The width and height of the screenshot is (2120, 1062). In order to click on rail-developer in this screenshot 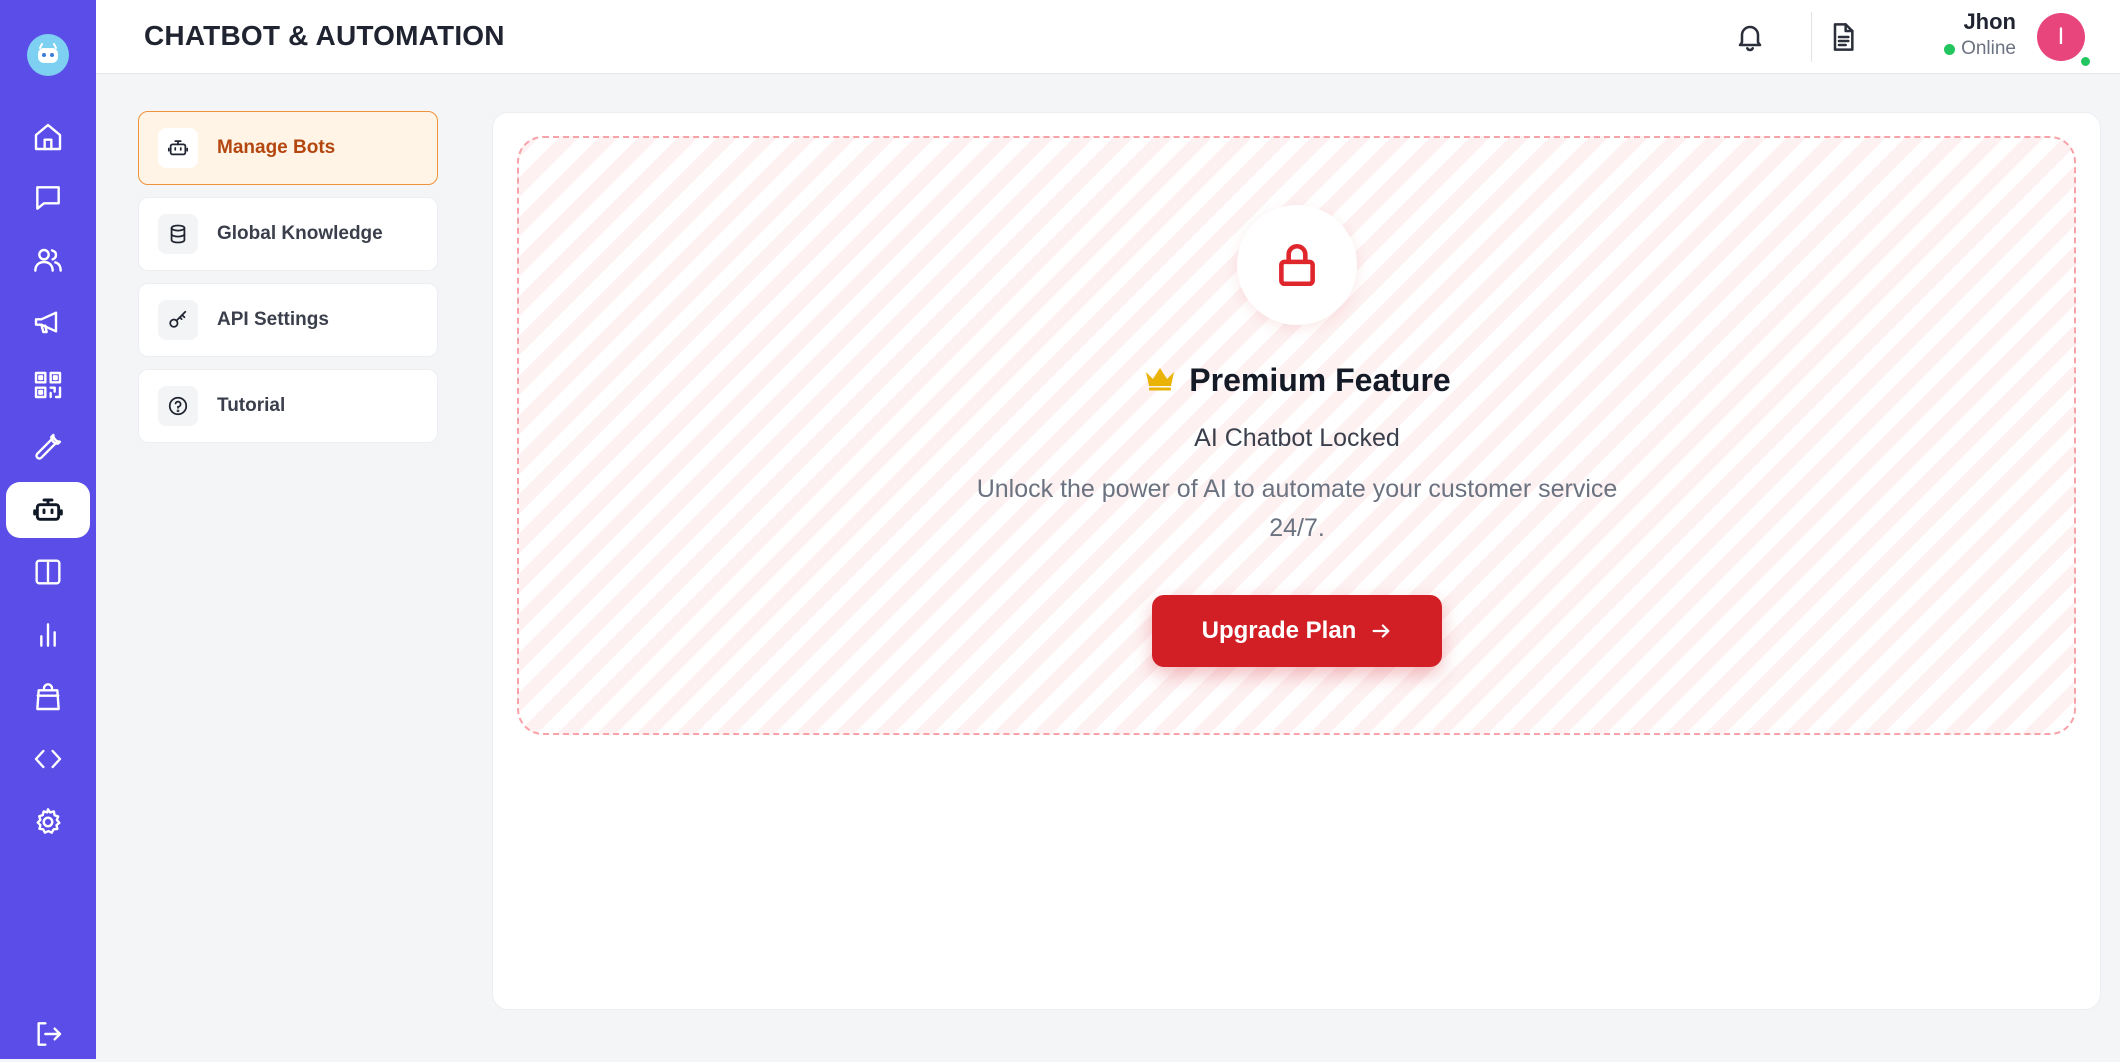, I will do `click(48, 759)`.